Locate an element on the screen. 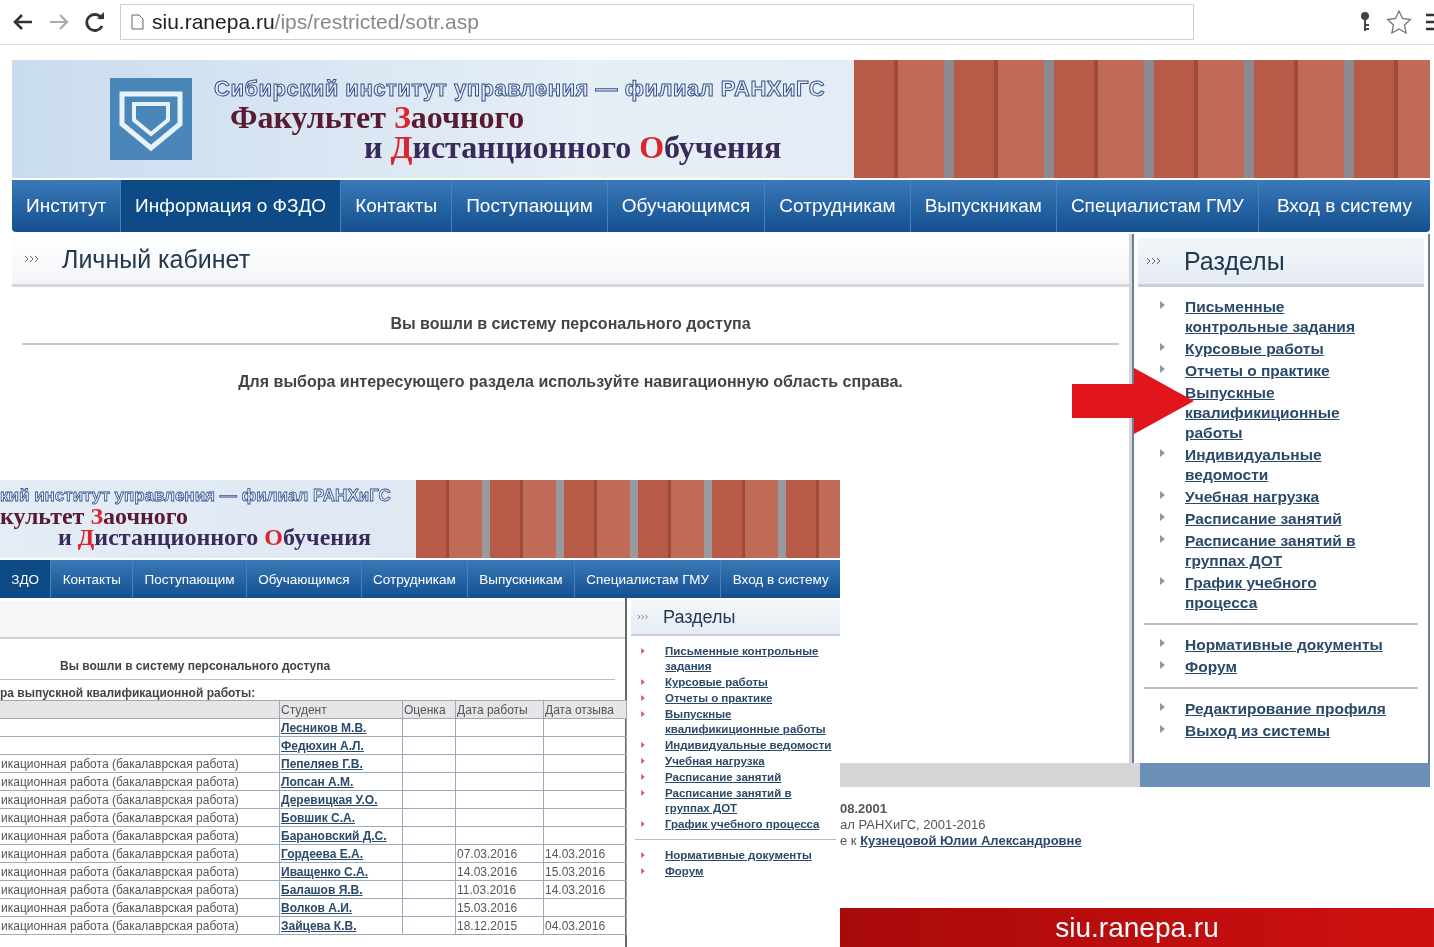  footer-date: 08.2001 is located at coordinates (864, 809).